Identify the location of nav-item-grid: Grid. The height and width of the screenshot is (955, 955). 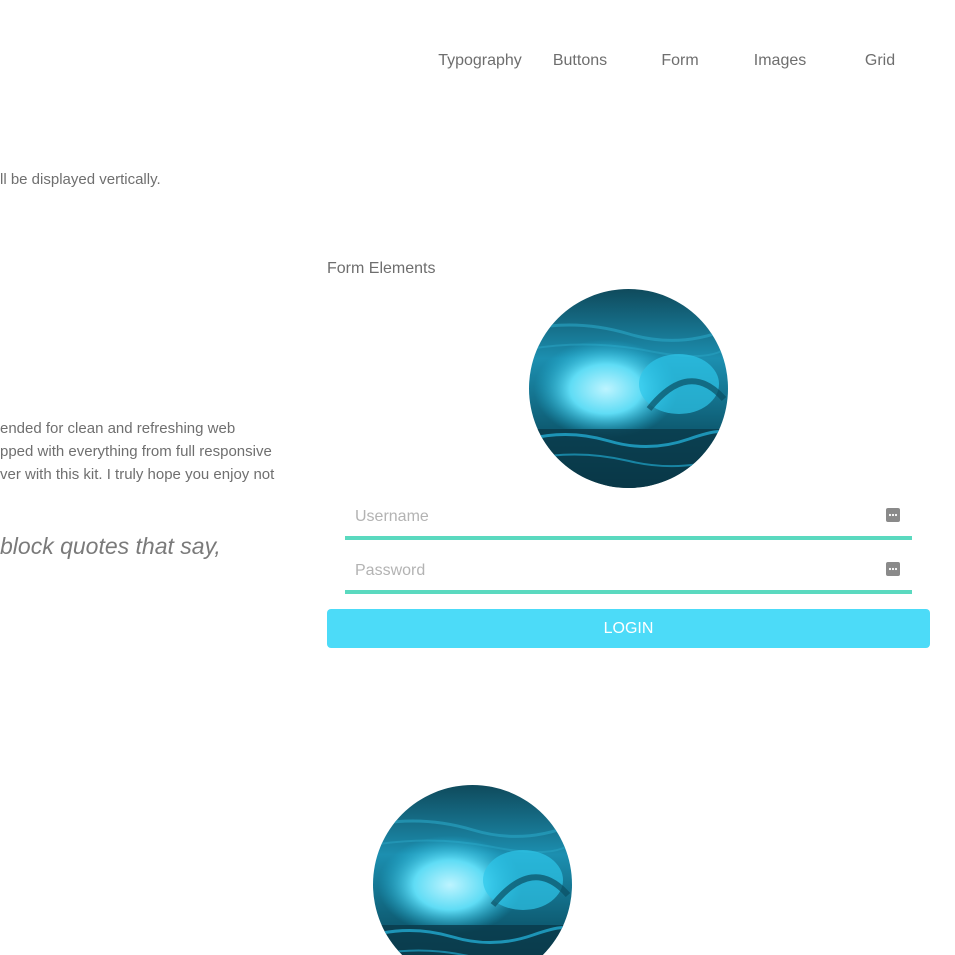
(880, 61).